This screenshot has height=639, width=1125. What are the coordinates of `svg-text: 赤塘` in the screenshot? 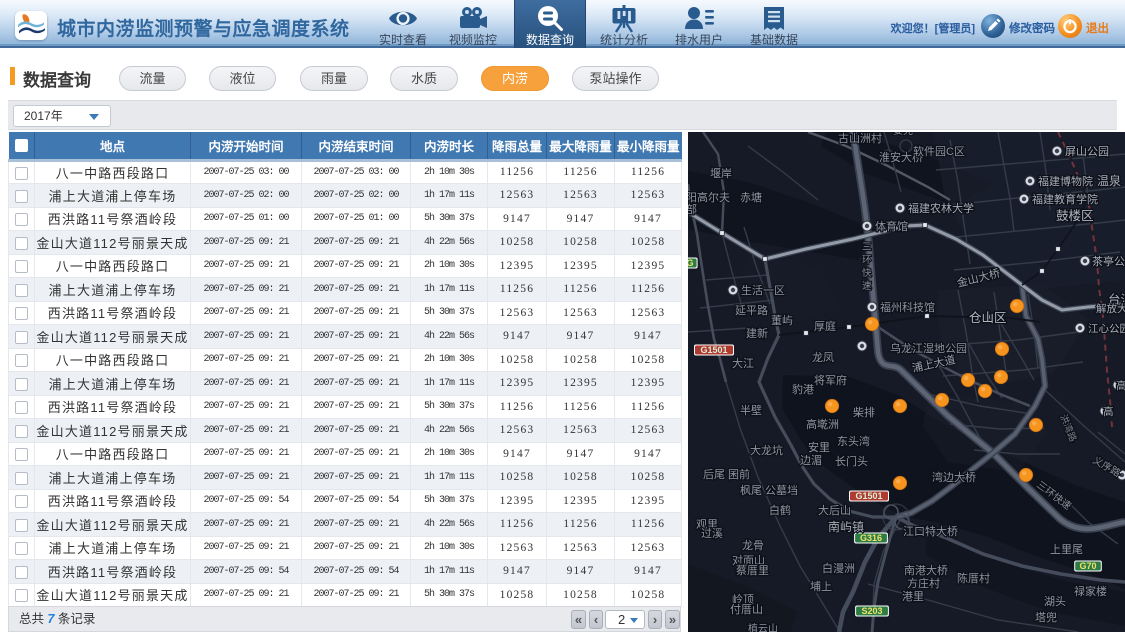 It's located at (751, 197).